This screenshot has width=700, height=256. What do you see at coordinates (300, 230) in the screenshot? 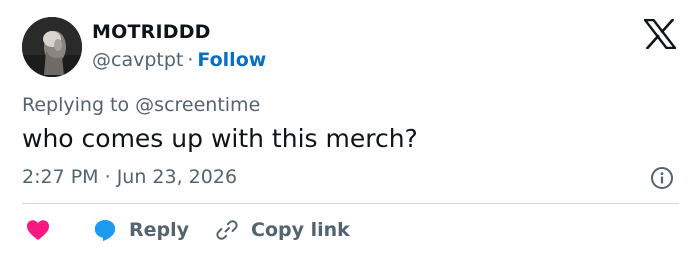
I see `copy-link-label: Copy link` at bounding box center [300, 230].